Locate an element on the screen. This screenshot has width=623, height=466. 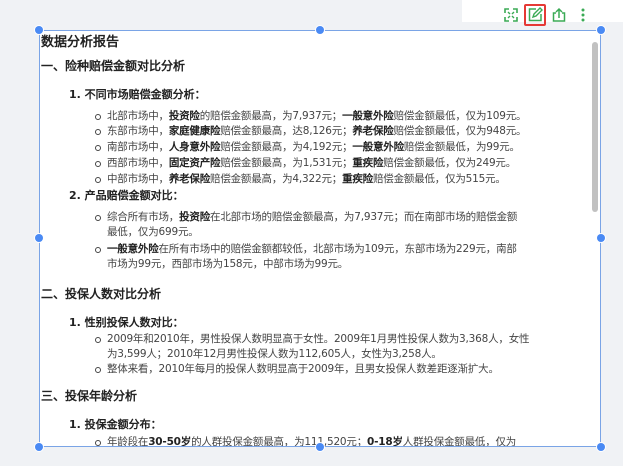
more-vertical-icon is located at coordinates (583, 15).